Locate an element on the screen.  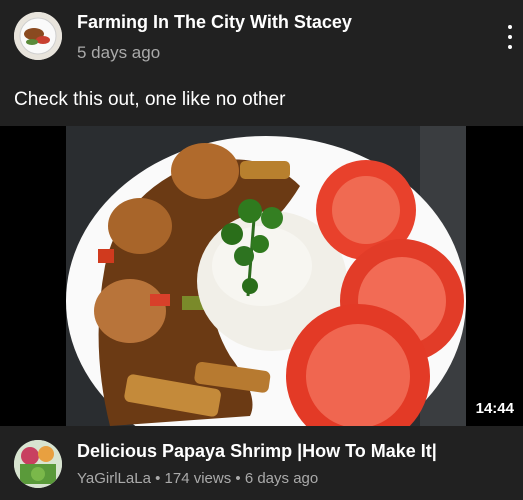
video-channel-avatar is located at coordinates (38, 464).